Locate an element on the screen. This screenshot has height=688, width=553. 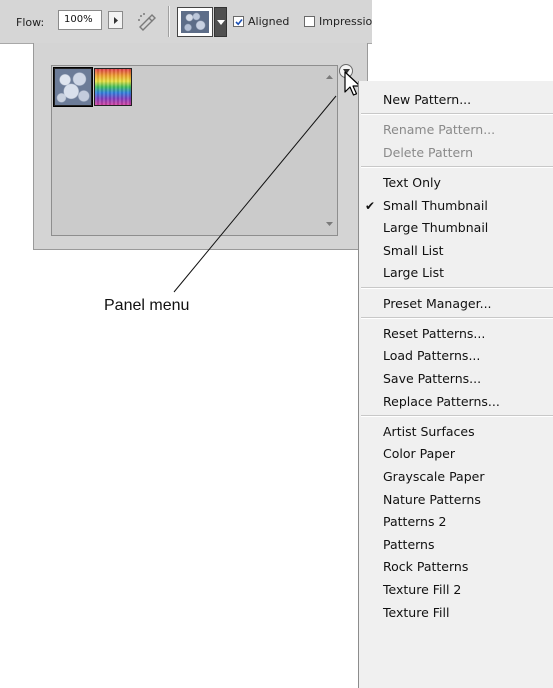
pattern-picker-swatch is located at coordinates (195, 22).